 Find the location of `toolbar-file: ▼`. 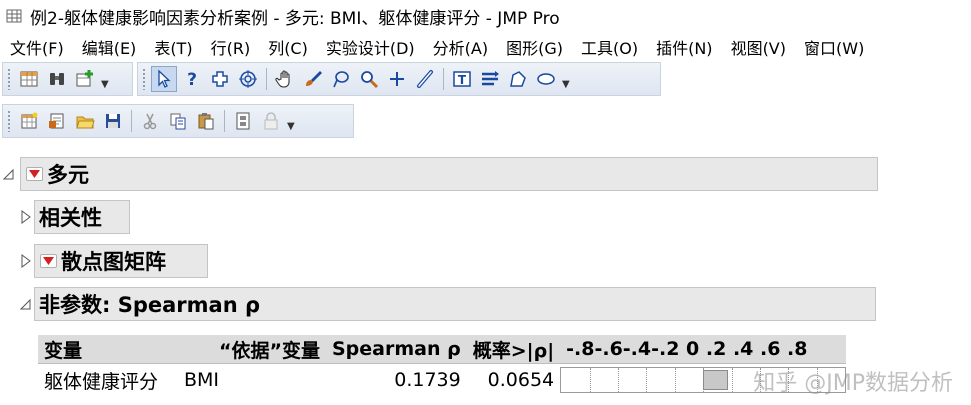

toolbar-file: ▼ is located at coordinates (178, 121).